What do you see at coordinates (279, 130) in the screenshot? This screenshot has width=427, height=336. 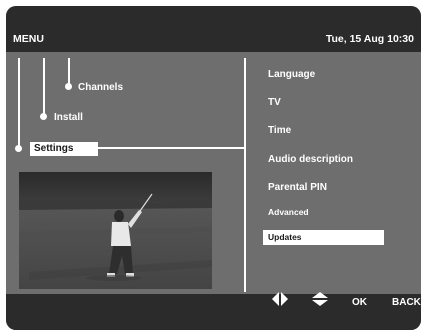 I see `menu-item-time: Time` at bounding box center [279, 130].